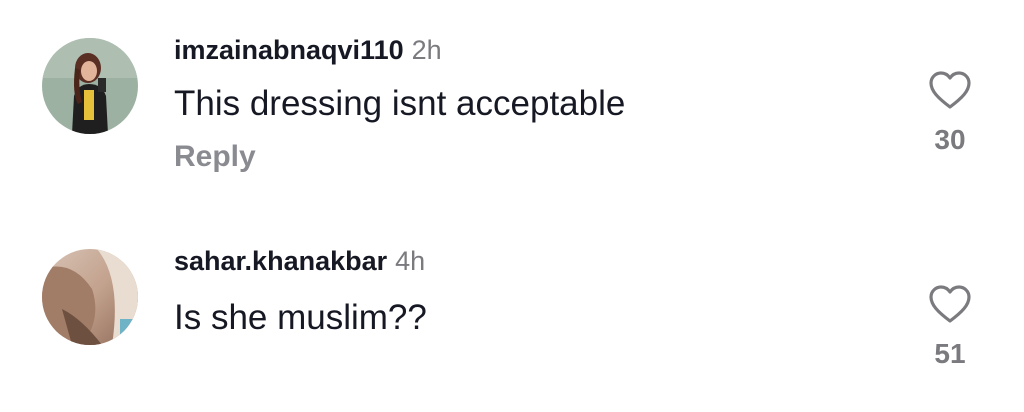 This screenshot has height=412, width=1024. I want to click on username: sahar.khanakbar, so click(280, 261).